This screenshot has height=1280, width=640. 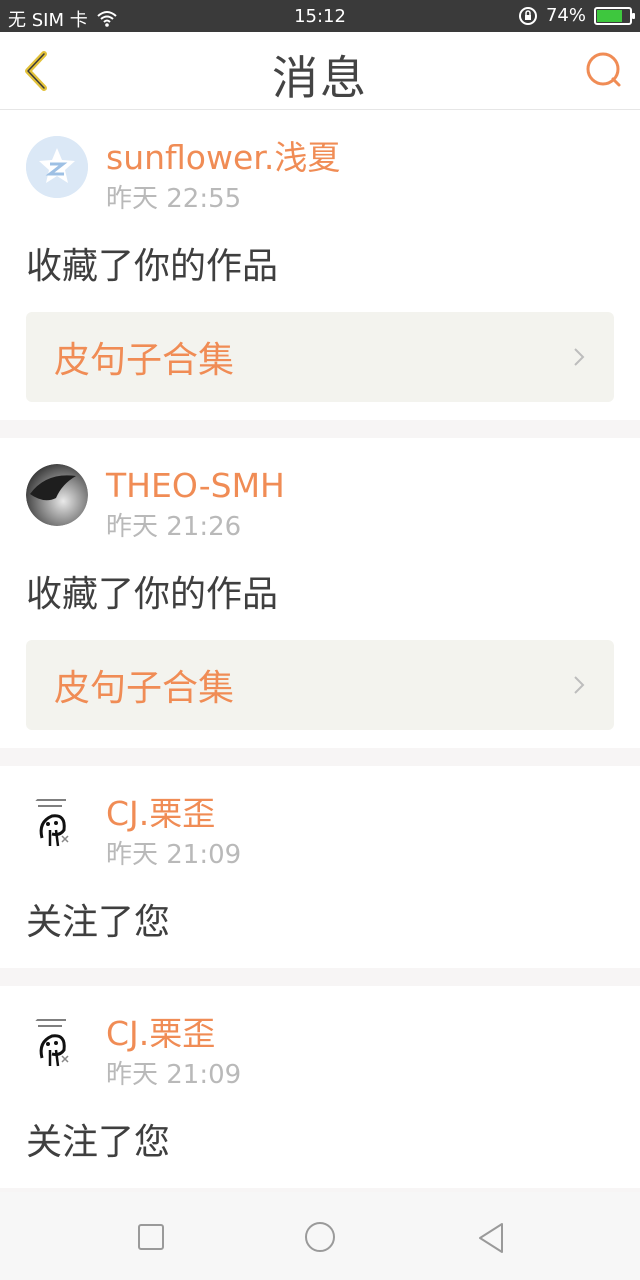 What do you see at coordinates (360, 158) in the screenshot?
I see `user-name: sunflower.浅夏` at bounding box center [360, 158].